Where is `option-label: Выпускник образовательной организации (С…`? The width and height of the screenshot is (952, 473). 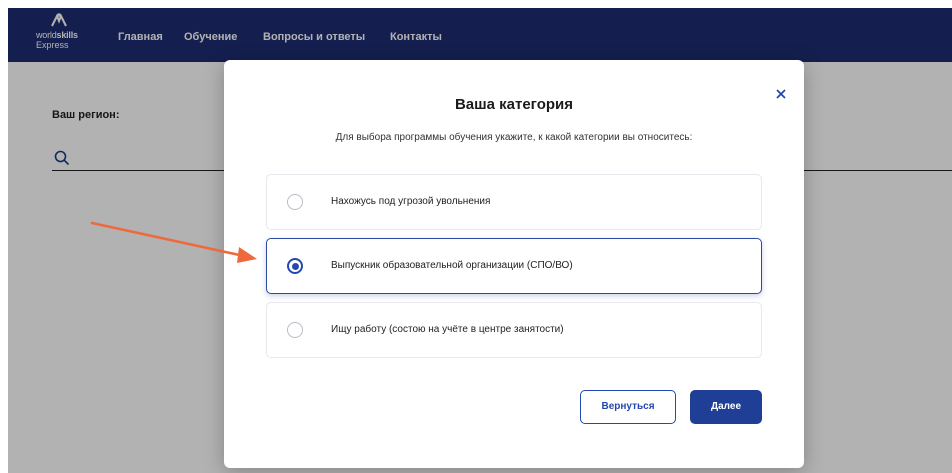 option-label: Выпускник образовательной организации (С… is located at coordinates (452, 265).